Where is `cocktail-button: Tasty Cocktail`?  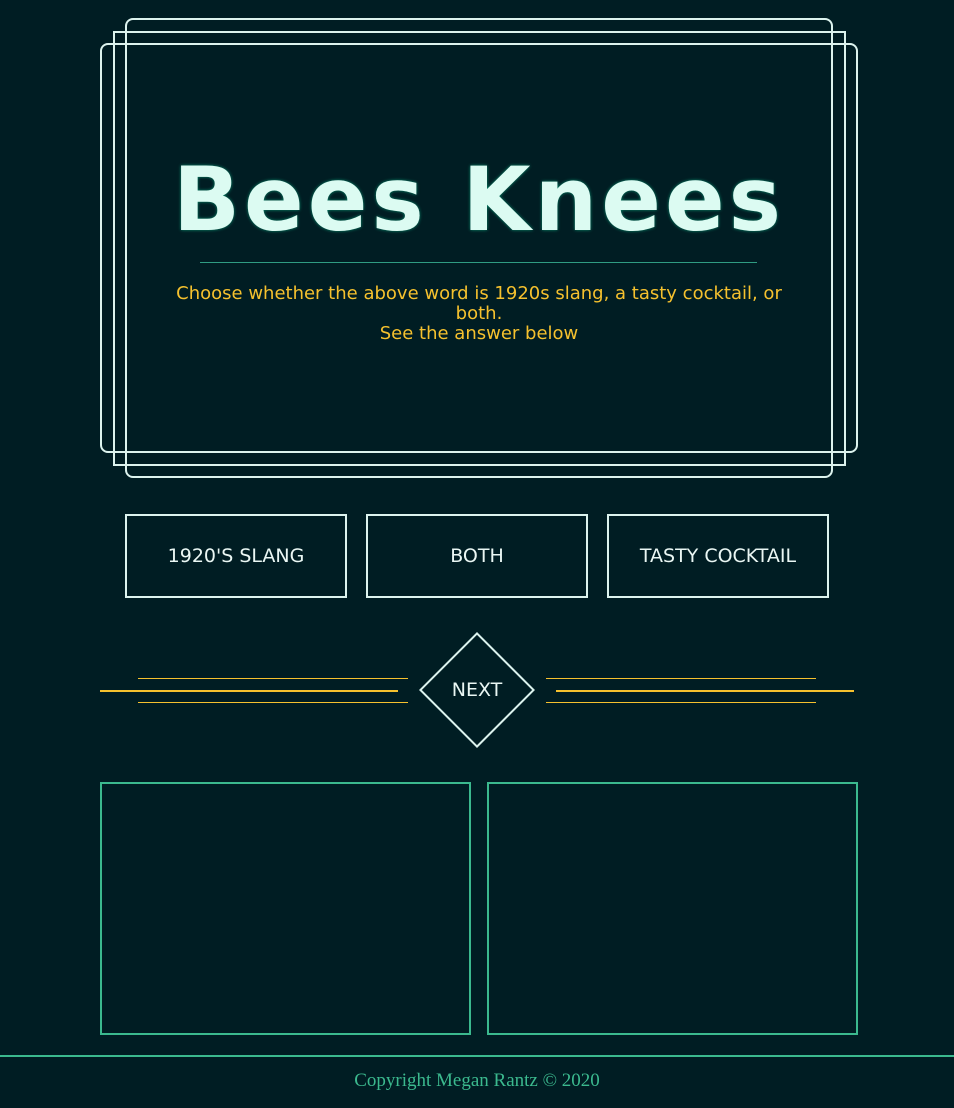 cocktail-button: Tasty Cocktail is located at coordinates (718, 556).